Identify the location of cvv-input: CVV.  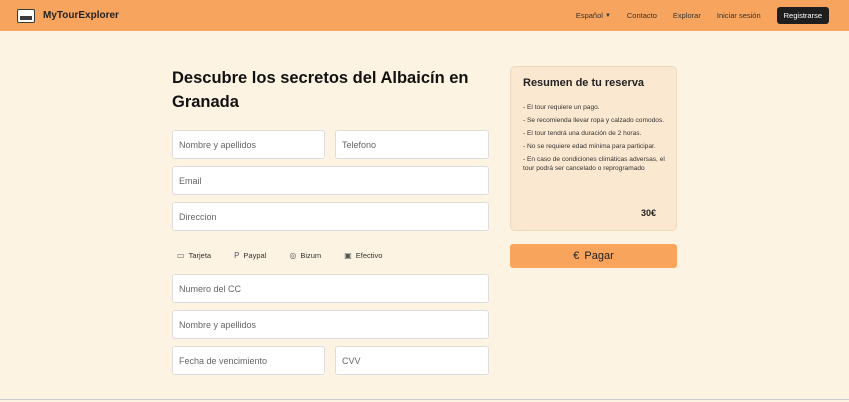
(412, 360).